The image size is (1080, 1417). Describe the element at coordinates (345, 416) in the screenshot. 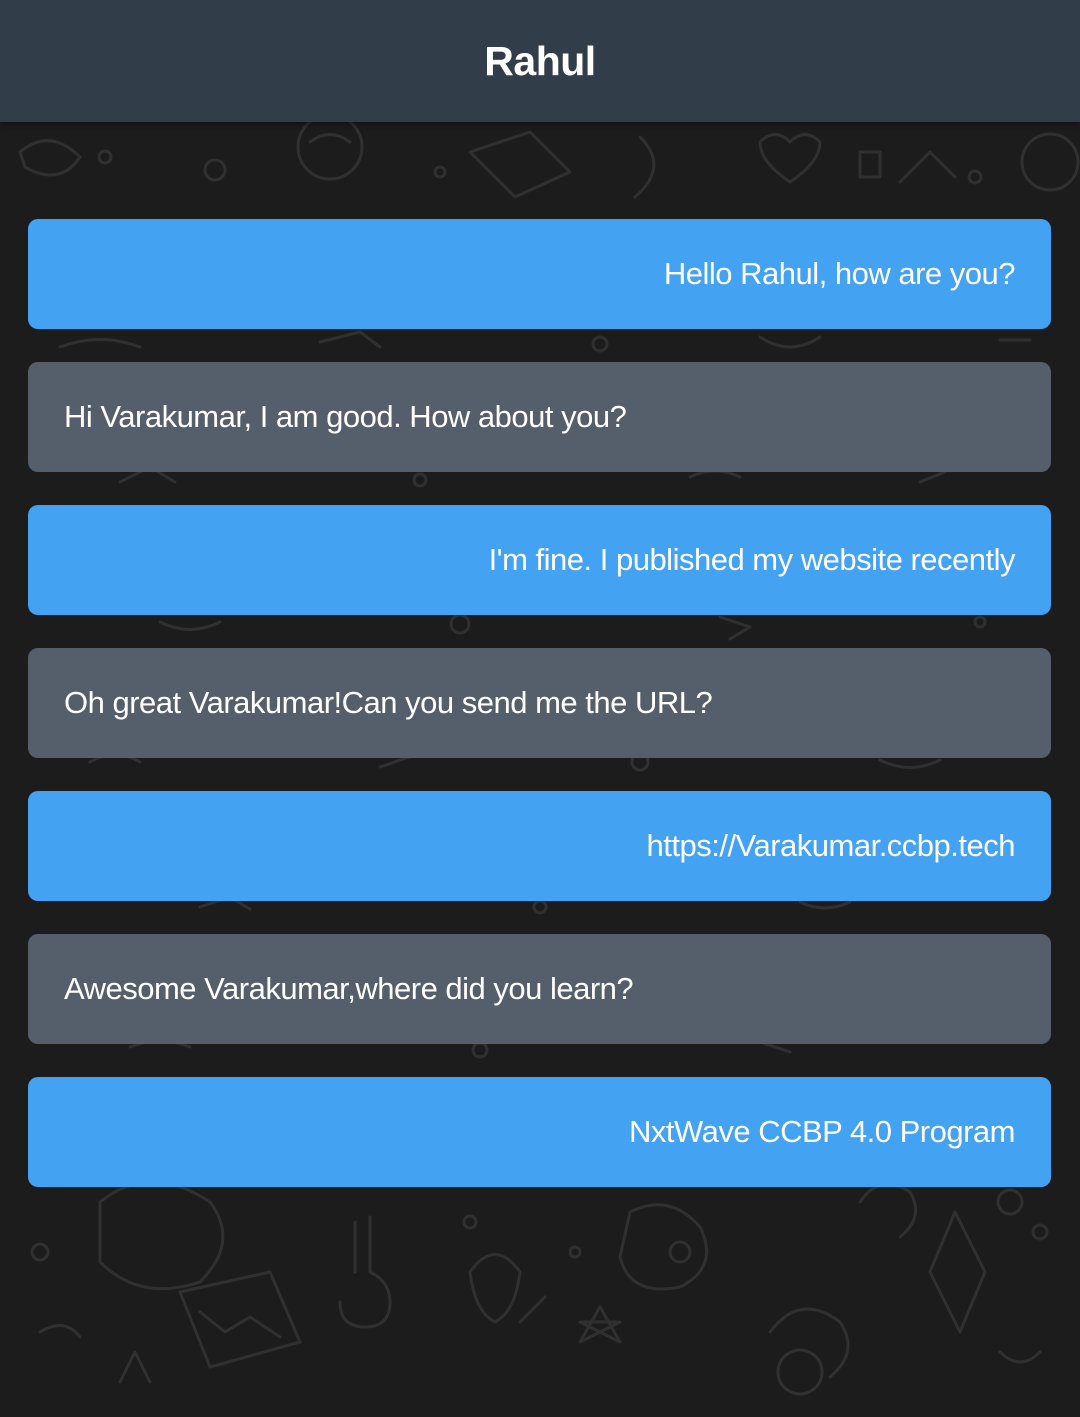

I see `message-text: Hi Varakumar, I am good. How about you?` at that location.